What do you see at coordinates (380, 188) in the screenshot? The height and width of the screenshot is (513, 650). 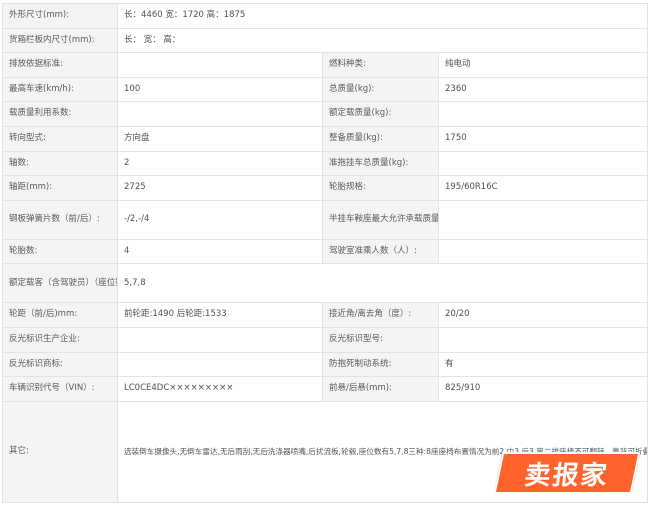 I see `label-cell: 轮胎规格:` at bounding box center [380, 188].